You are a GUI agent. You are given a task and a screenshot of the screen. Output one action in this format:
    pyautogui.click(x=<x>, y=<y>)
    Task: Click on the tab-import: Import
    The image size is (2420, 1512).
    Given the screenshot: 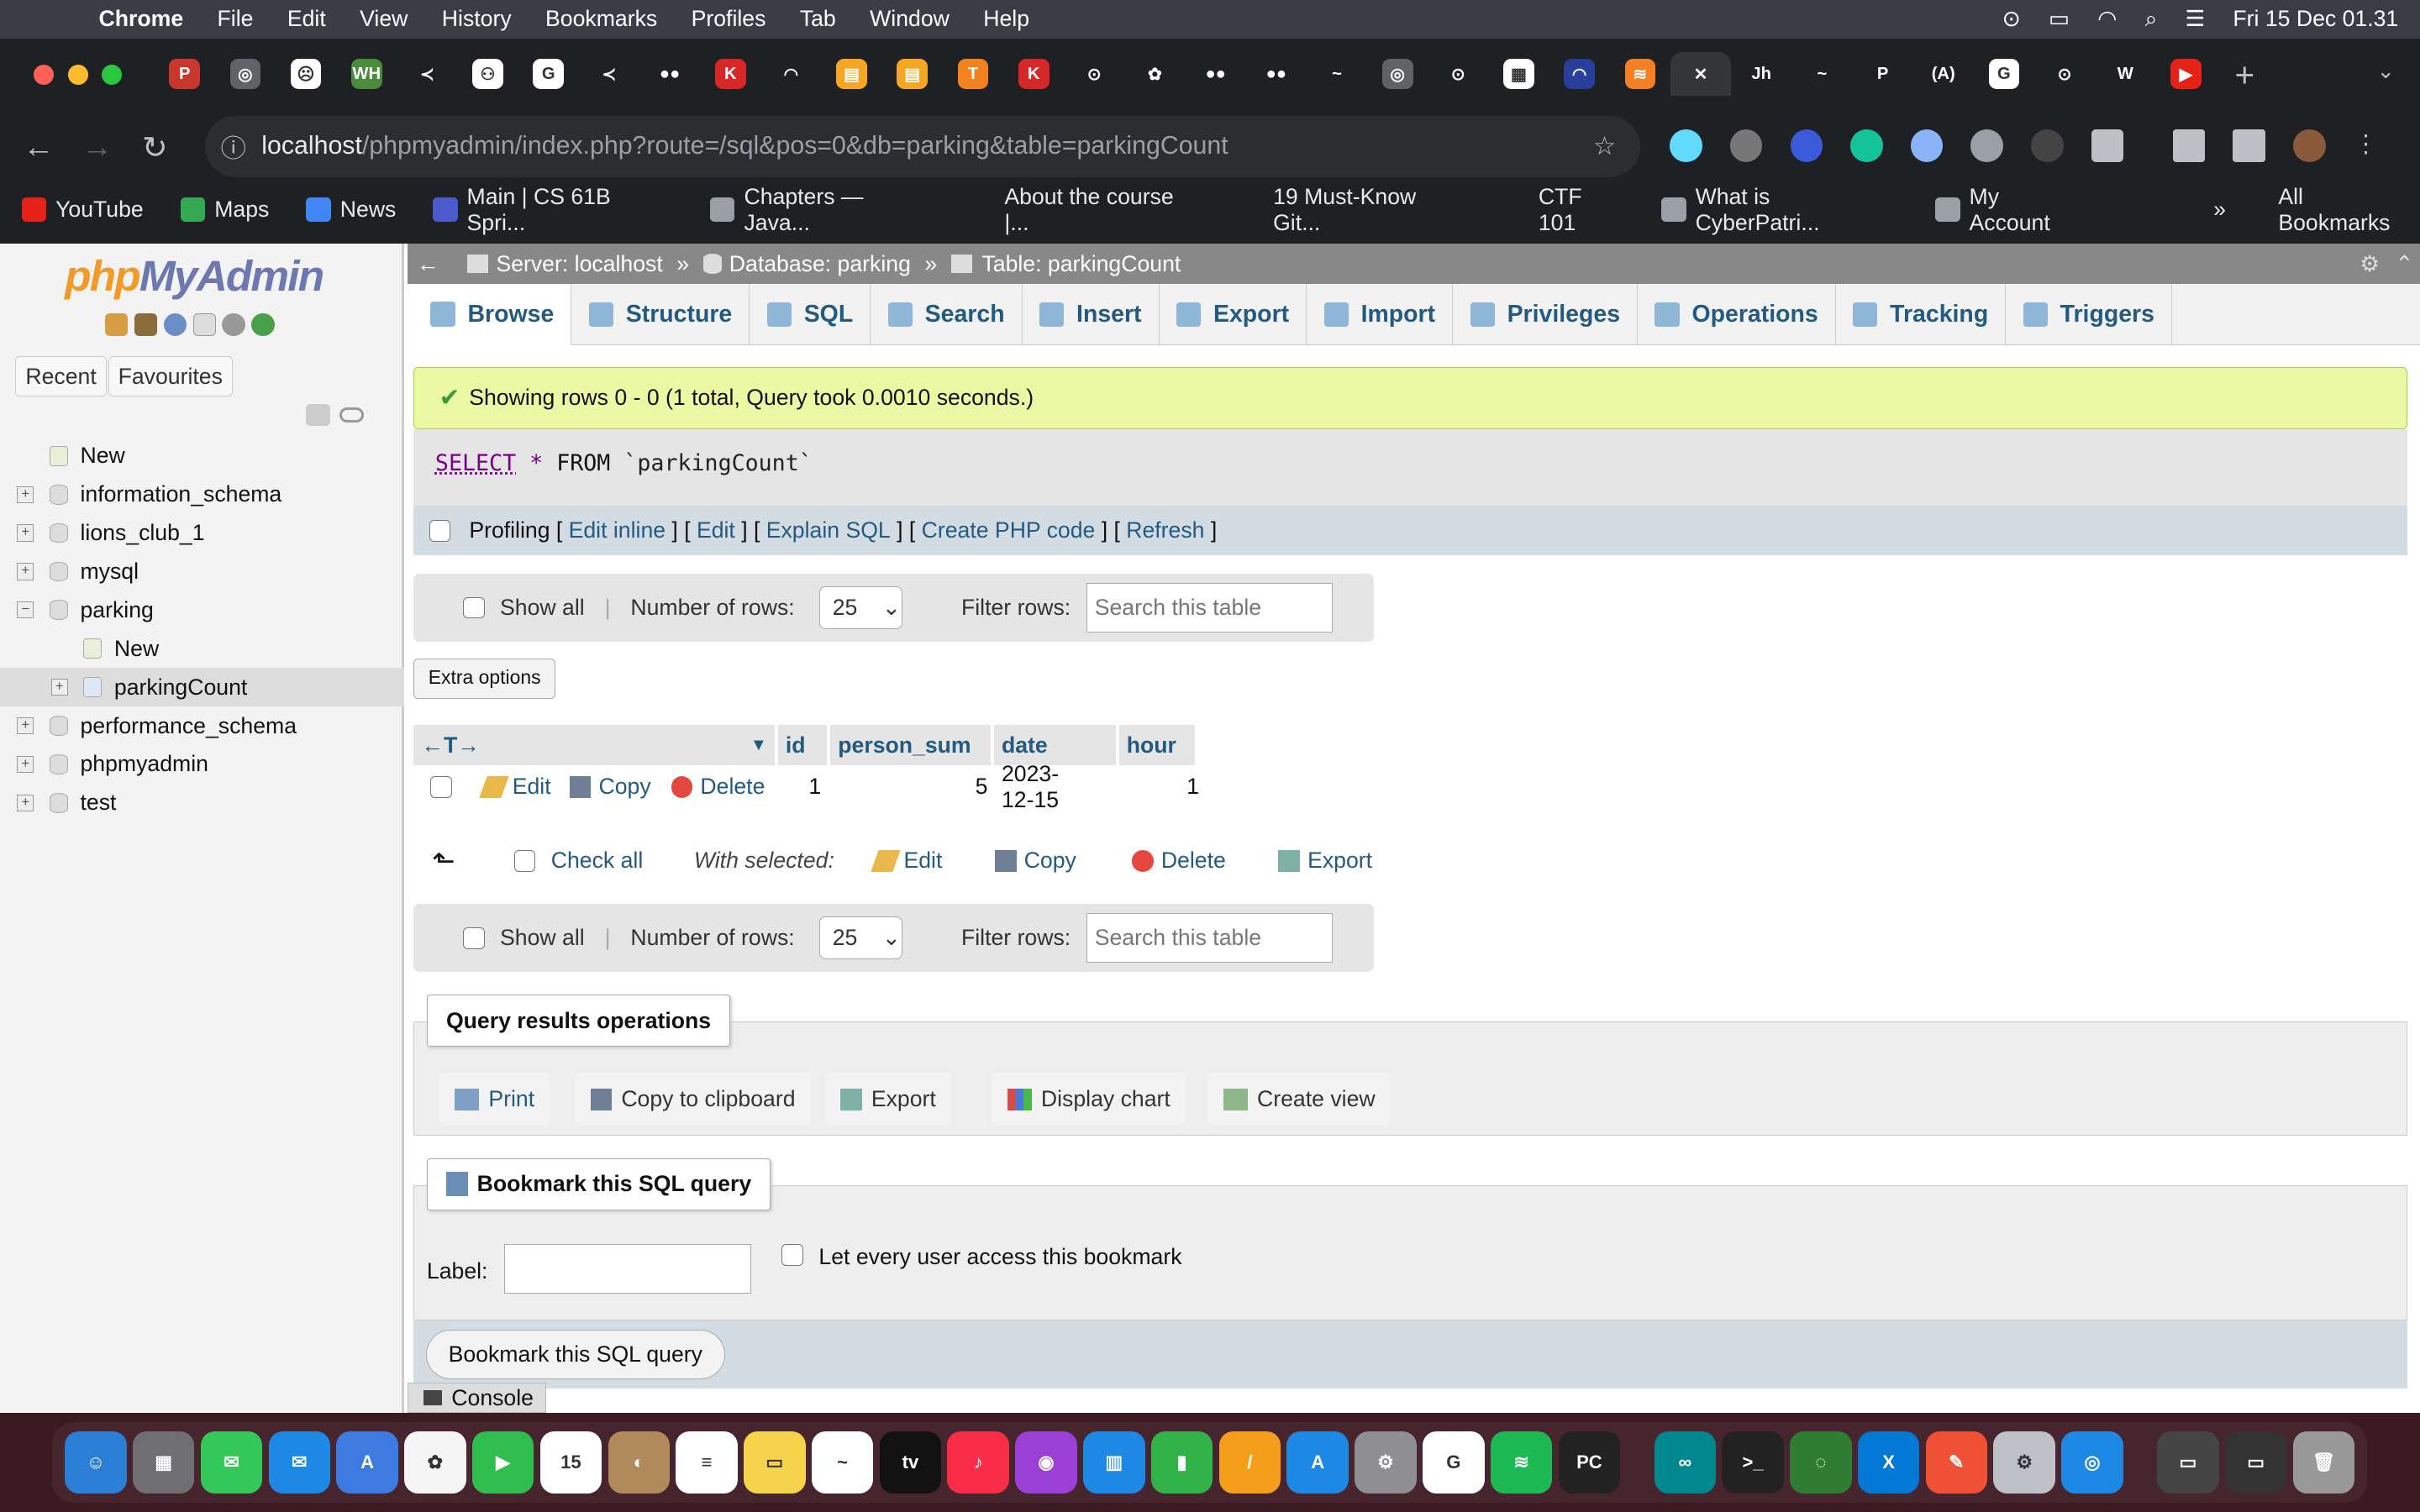 What is the action you would take?
    pyautogui.click(x=1380, y=314)
    